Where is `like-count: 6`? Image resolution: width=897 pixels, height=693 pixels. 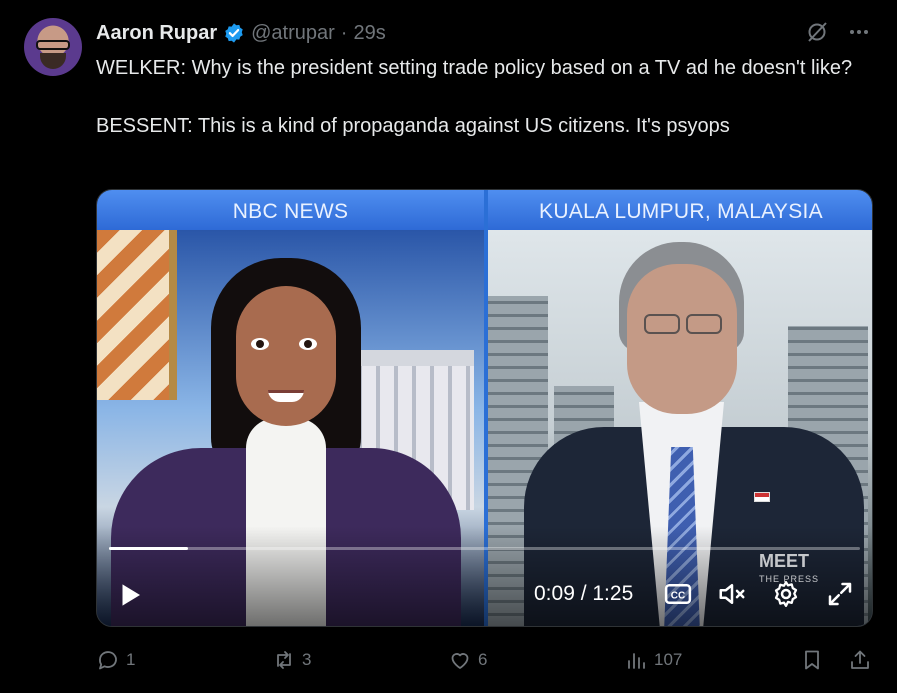
like-count: 6 is located at coordinates (483, 659).